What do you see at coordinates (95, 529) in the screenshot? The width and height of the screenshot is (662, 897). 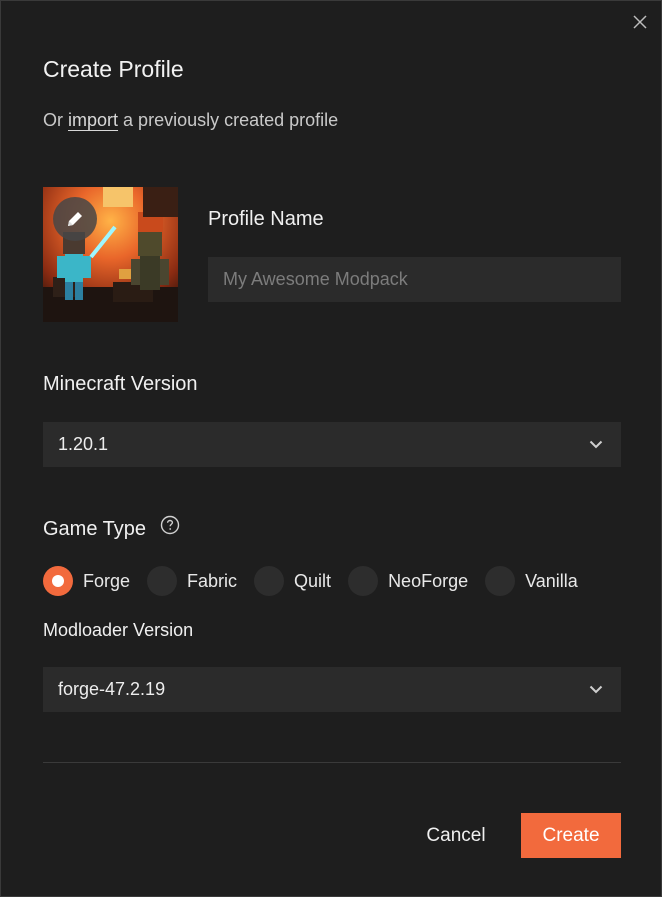 I see `game-type-label-text: Game Type` at bounding box center [95, 529].